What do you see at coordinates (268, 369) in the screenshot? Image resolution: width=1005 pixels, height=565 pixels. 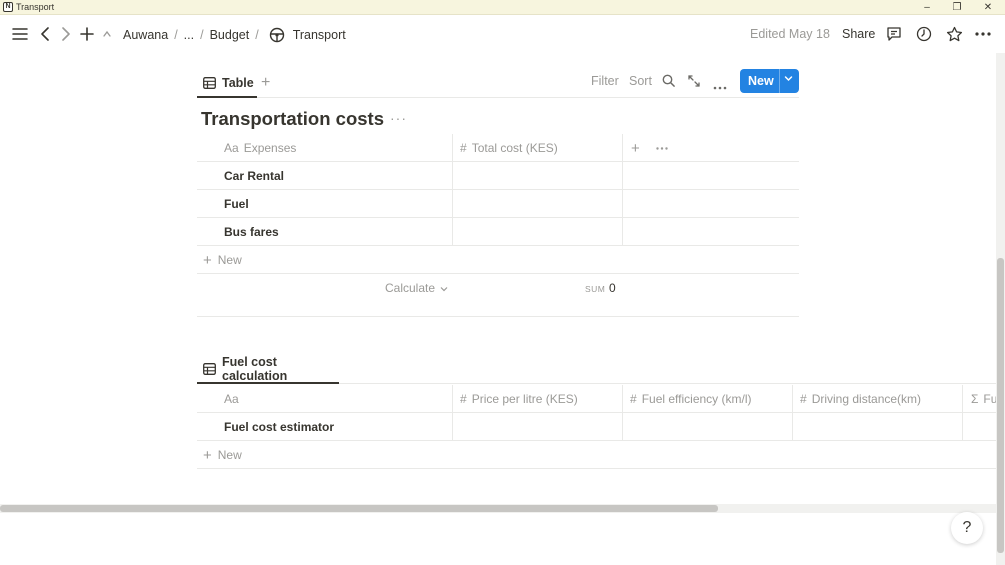 I see `tab-fuel-cost-calculation: Fuel cost calculation` at bounding box center [268, 369].